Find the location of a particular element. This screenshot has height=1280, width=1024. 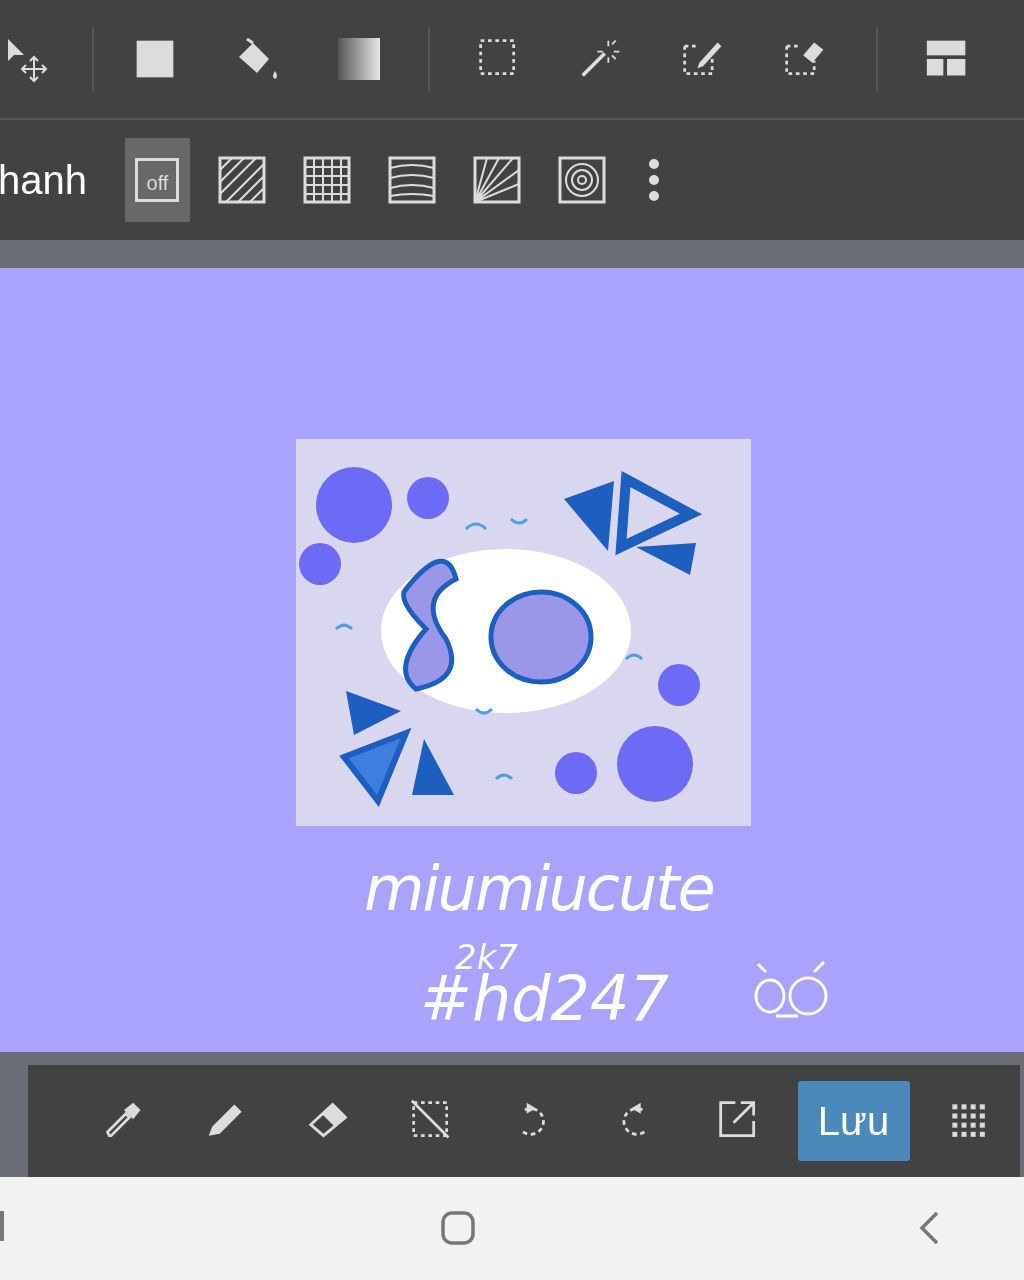

diagonal-lines-icon is located at coordinates (242, 180).